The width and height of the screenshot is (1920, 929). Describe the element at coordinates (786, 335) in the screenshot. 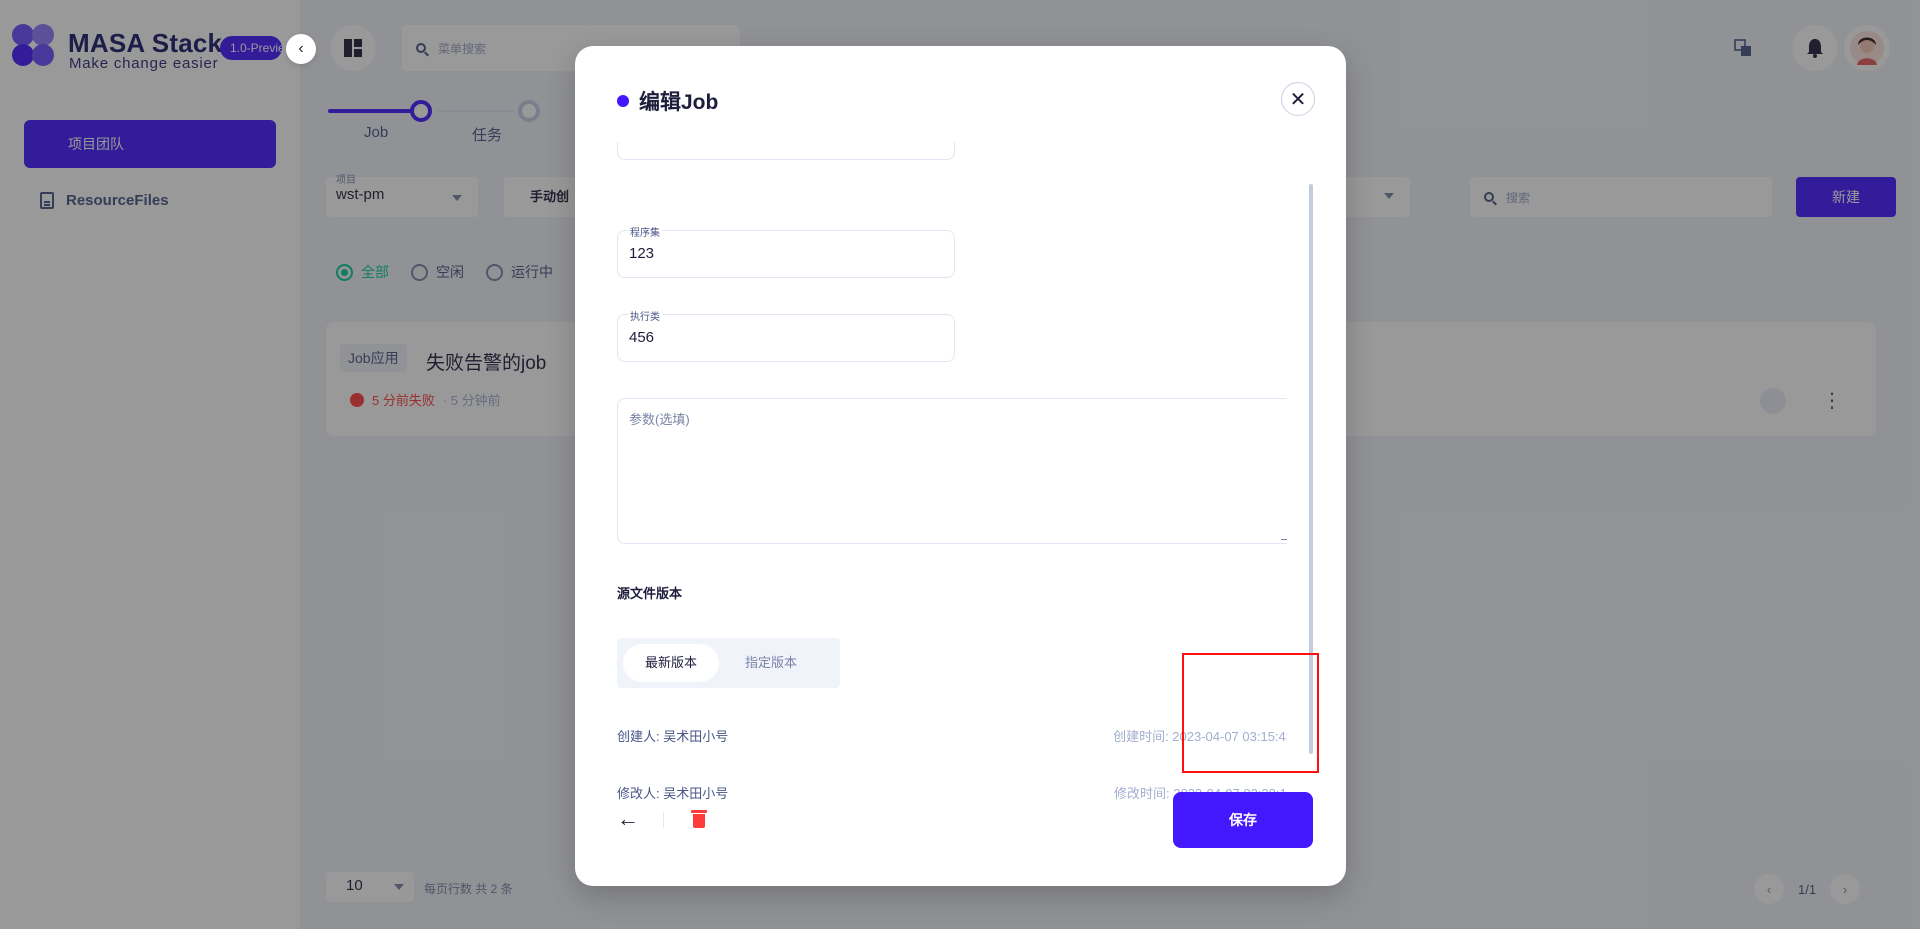

I see `execute-class-field: 执行类 456` at that location.